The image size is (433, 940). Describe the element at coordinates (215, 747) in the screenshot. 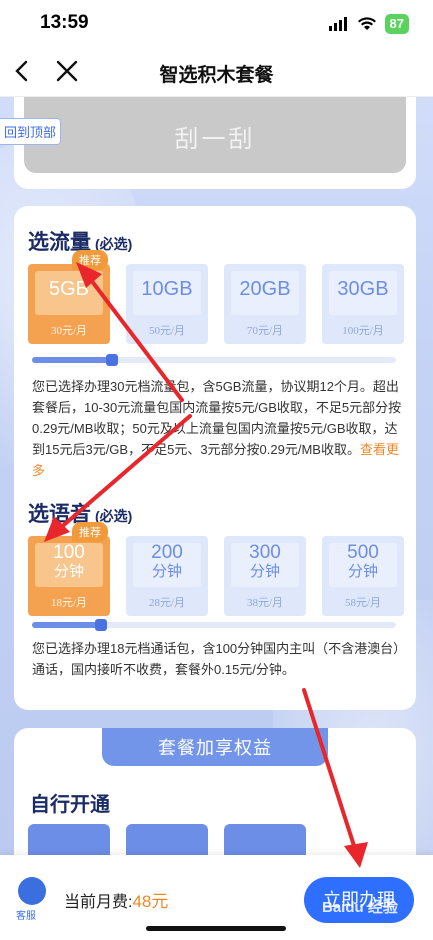

I see `benefits-header: 套餐加享权益` at that location.